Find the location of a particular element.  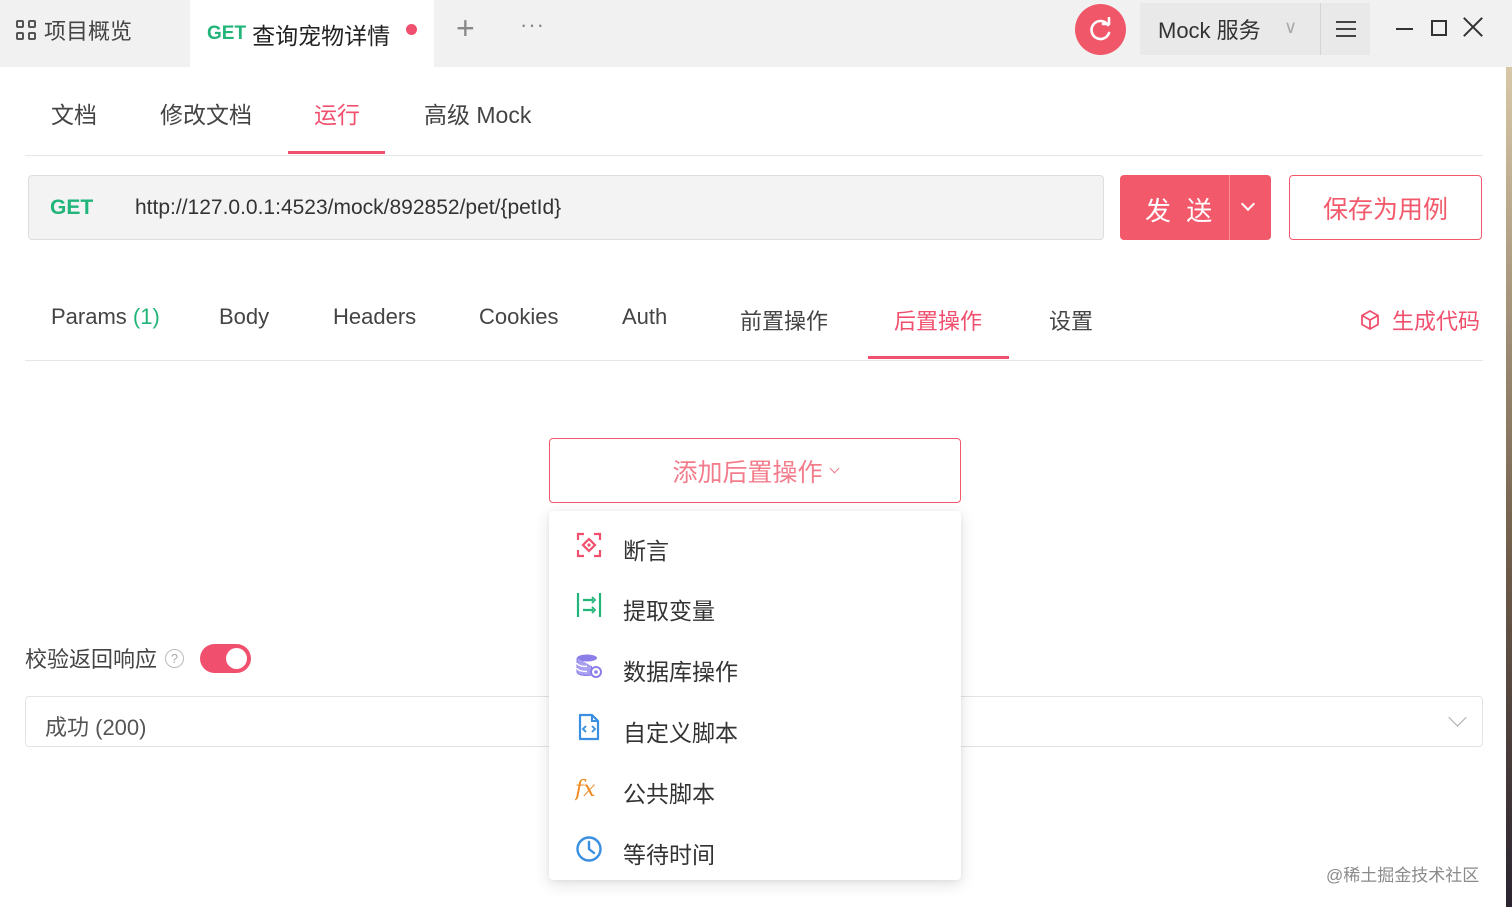

menu-item-label: 断言 is located at coordinates (646, 551).